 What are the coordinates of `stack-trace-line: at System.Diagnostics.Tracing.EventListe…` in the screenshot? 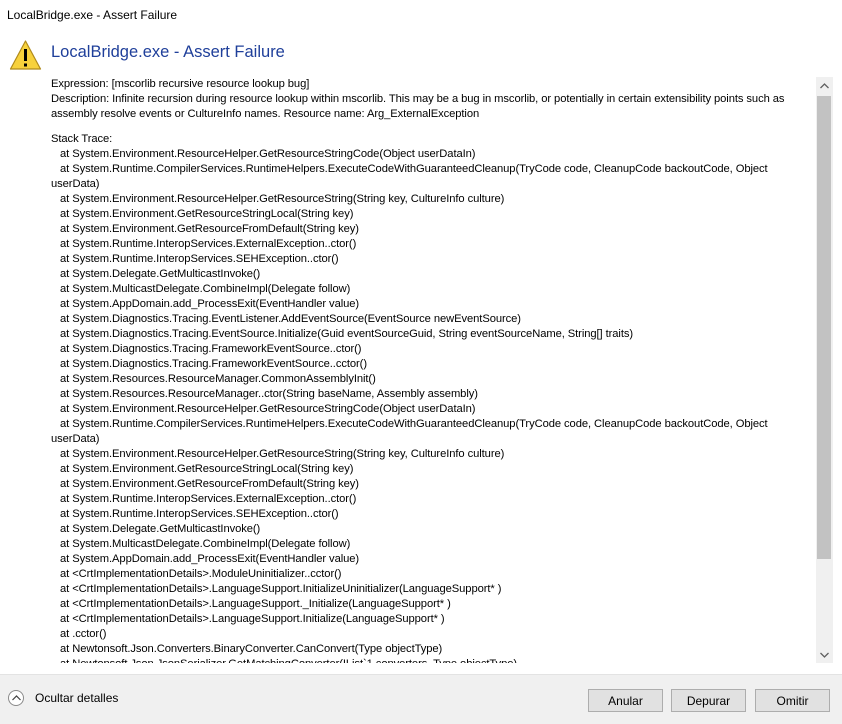 It's located at (290, 319).